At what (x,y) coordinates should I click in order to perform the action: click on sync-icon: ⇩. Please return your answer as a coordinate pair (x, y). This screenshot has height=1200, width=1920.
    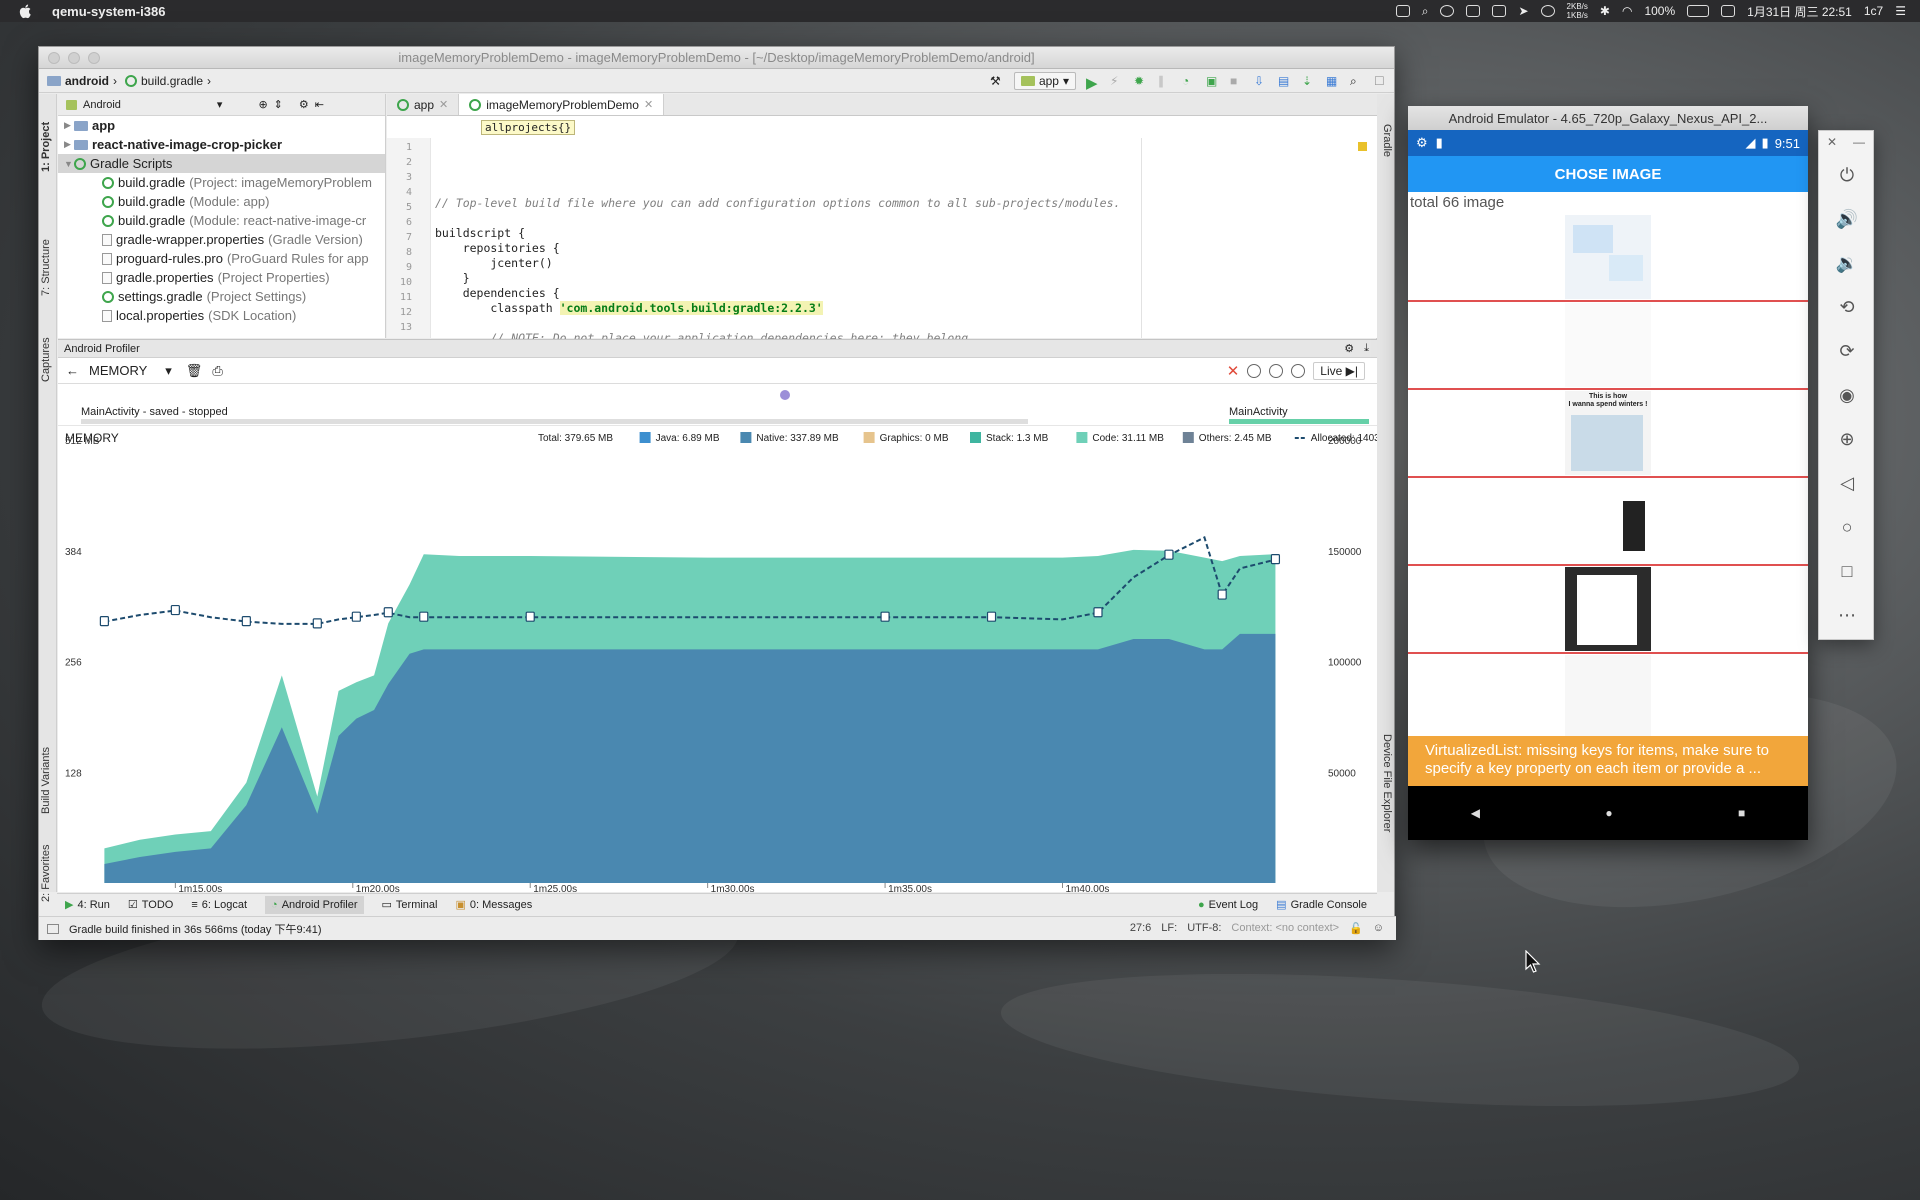
    Looking at the image, I should click on (1261, 81).